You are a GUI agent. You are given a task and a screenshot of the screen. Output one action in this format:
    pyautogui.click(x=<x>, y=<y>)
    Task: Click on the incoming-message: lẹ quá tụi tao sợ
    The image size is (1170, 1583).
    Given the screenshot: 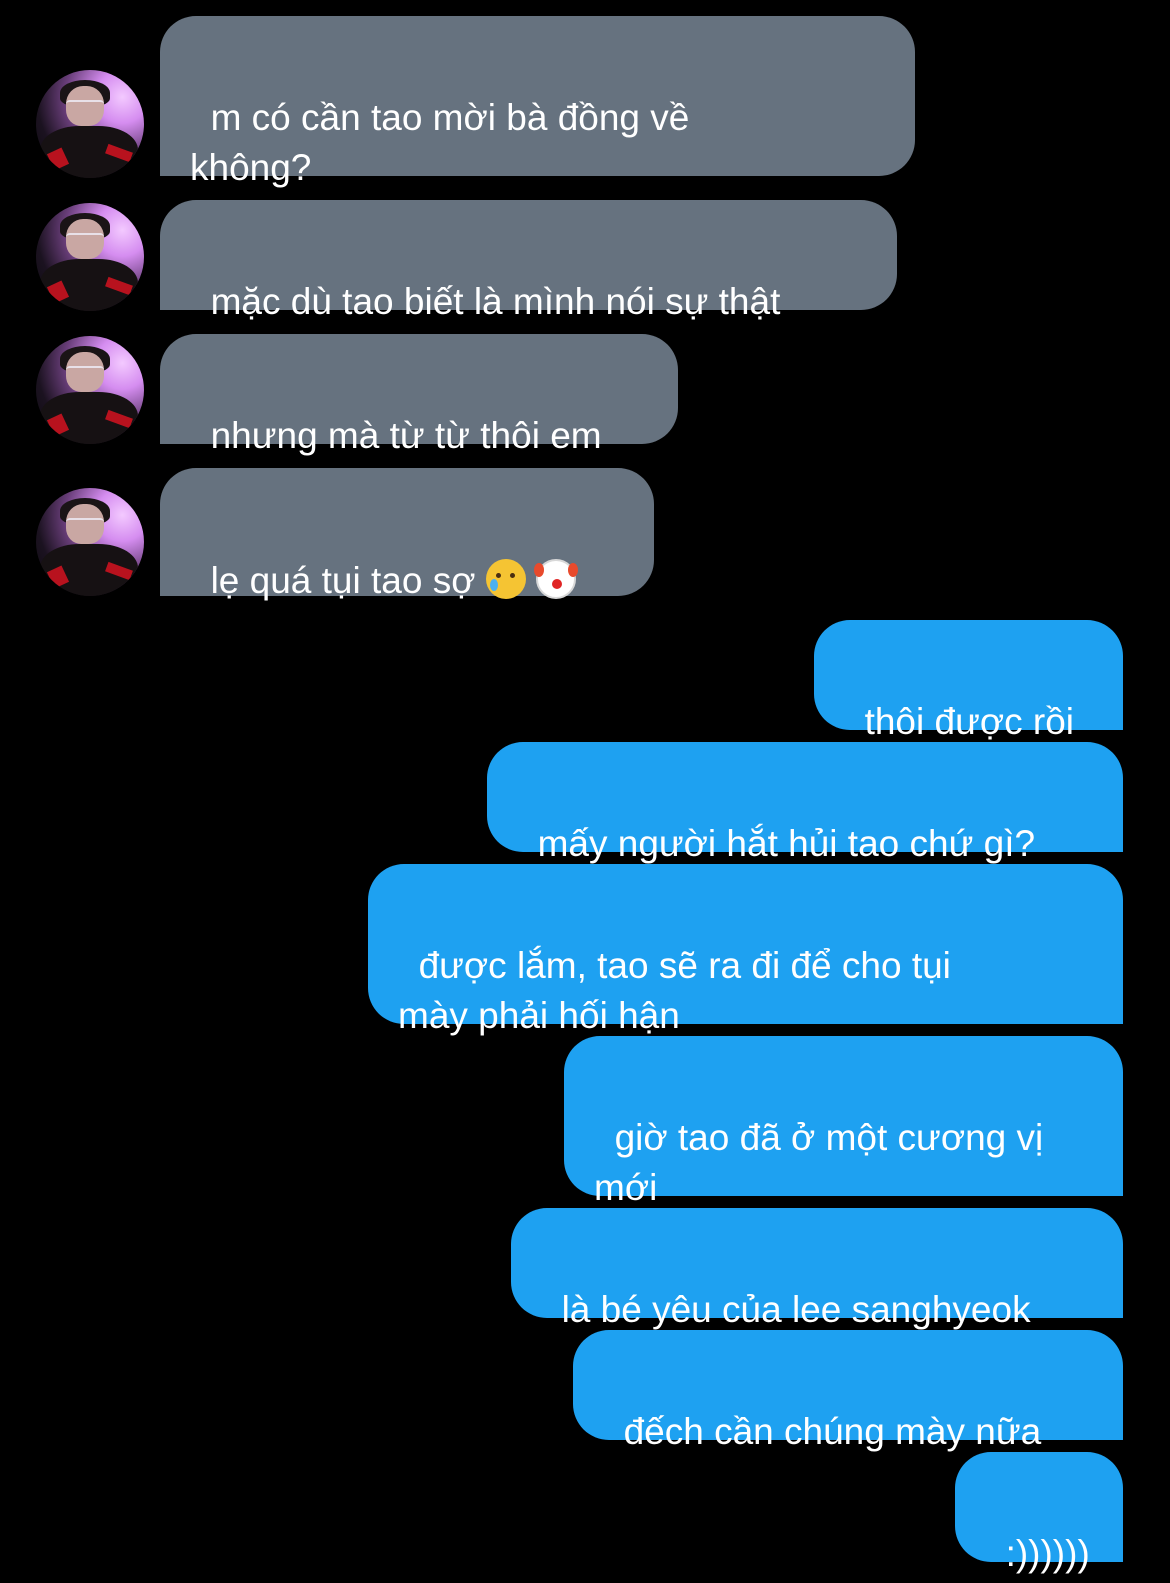 What is the action you would take?
    pyautogui.click(x=407, y=534)
    